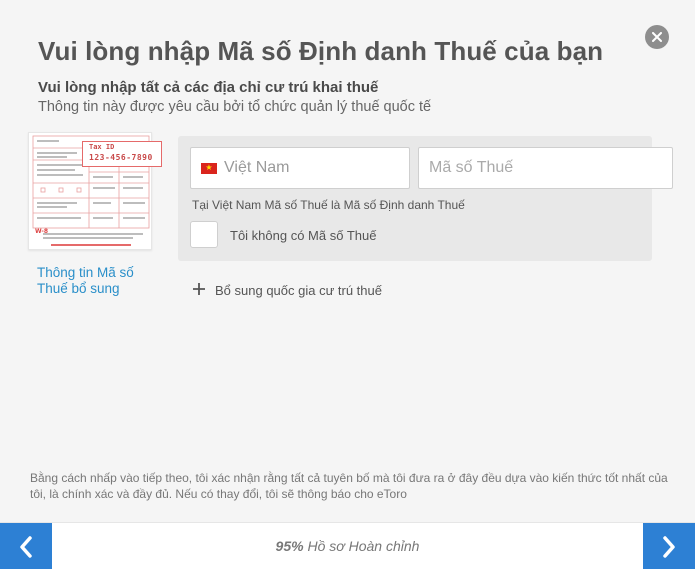 This screenshot has width=695, height=569. I want to click on country-value: Việt Nam, so click(257, 167).